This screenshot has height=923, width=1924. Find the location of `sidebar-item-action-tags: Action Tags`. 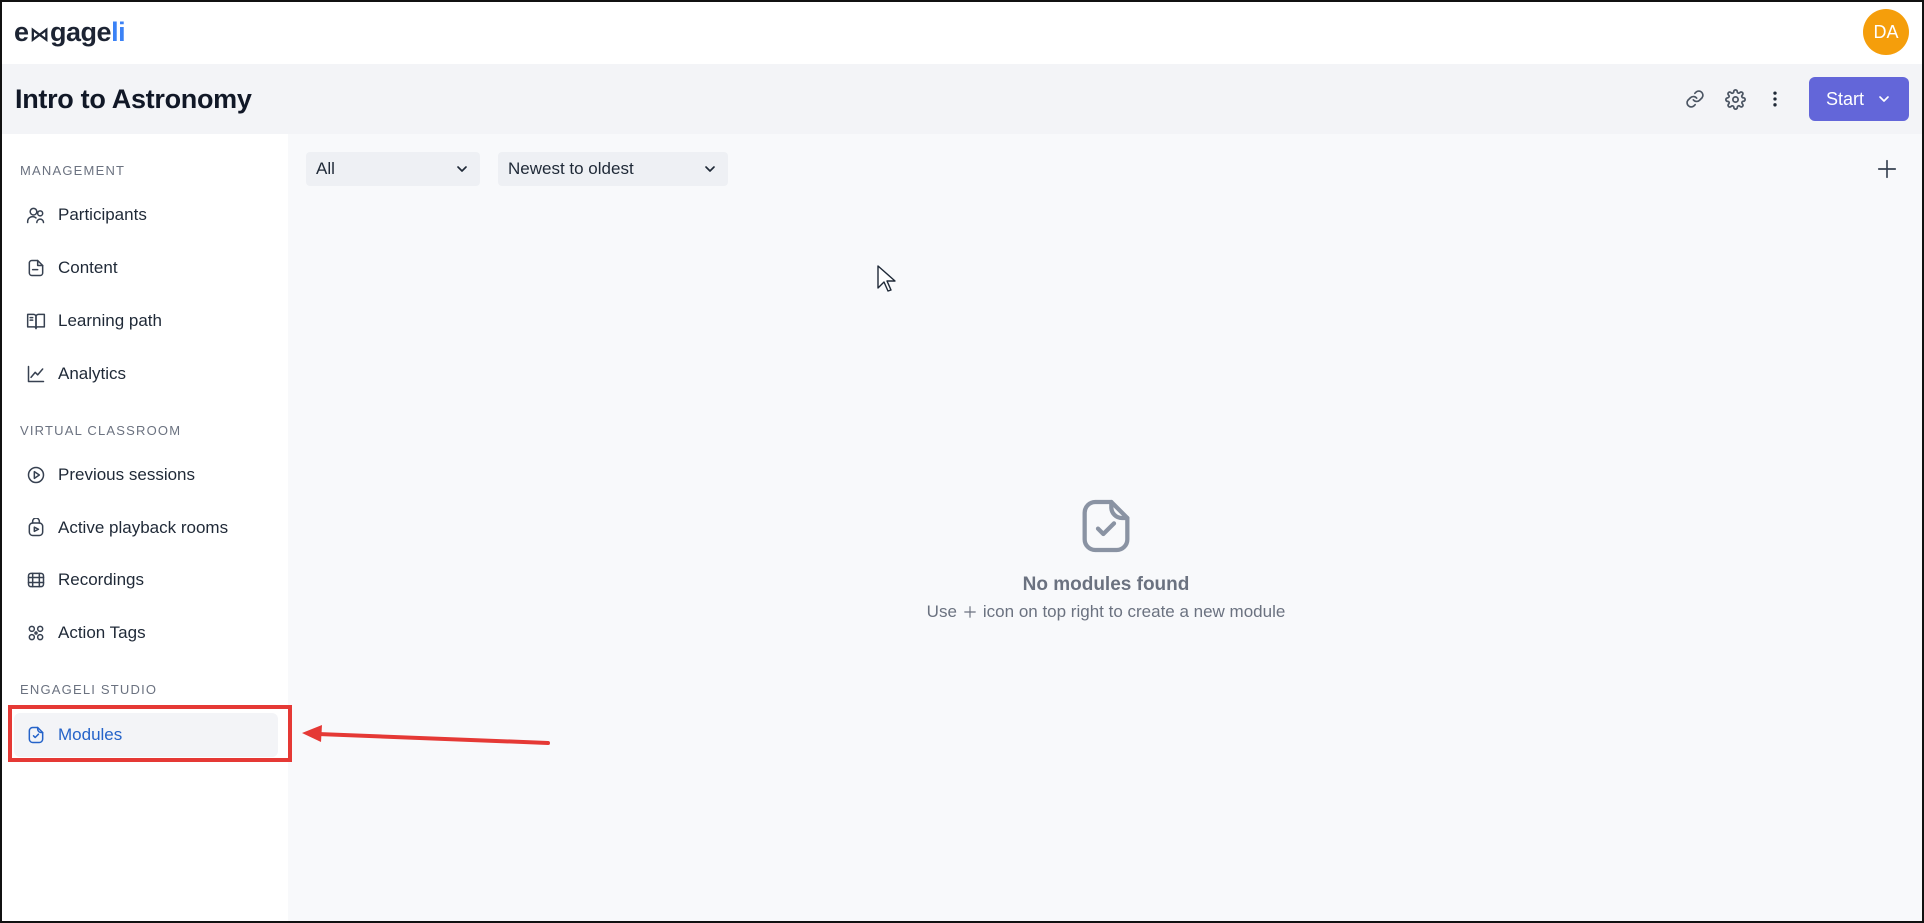

sidebar-item-action-tags: Action Tags is located at coordinates (146, 633).